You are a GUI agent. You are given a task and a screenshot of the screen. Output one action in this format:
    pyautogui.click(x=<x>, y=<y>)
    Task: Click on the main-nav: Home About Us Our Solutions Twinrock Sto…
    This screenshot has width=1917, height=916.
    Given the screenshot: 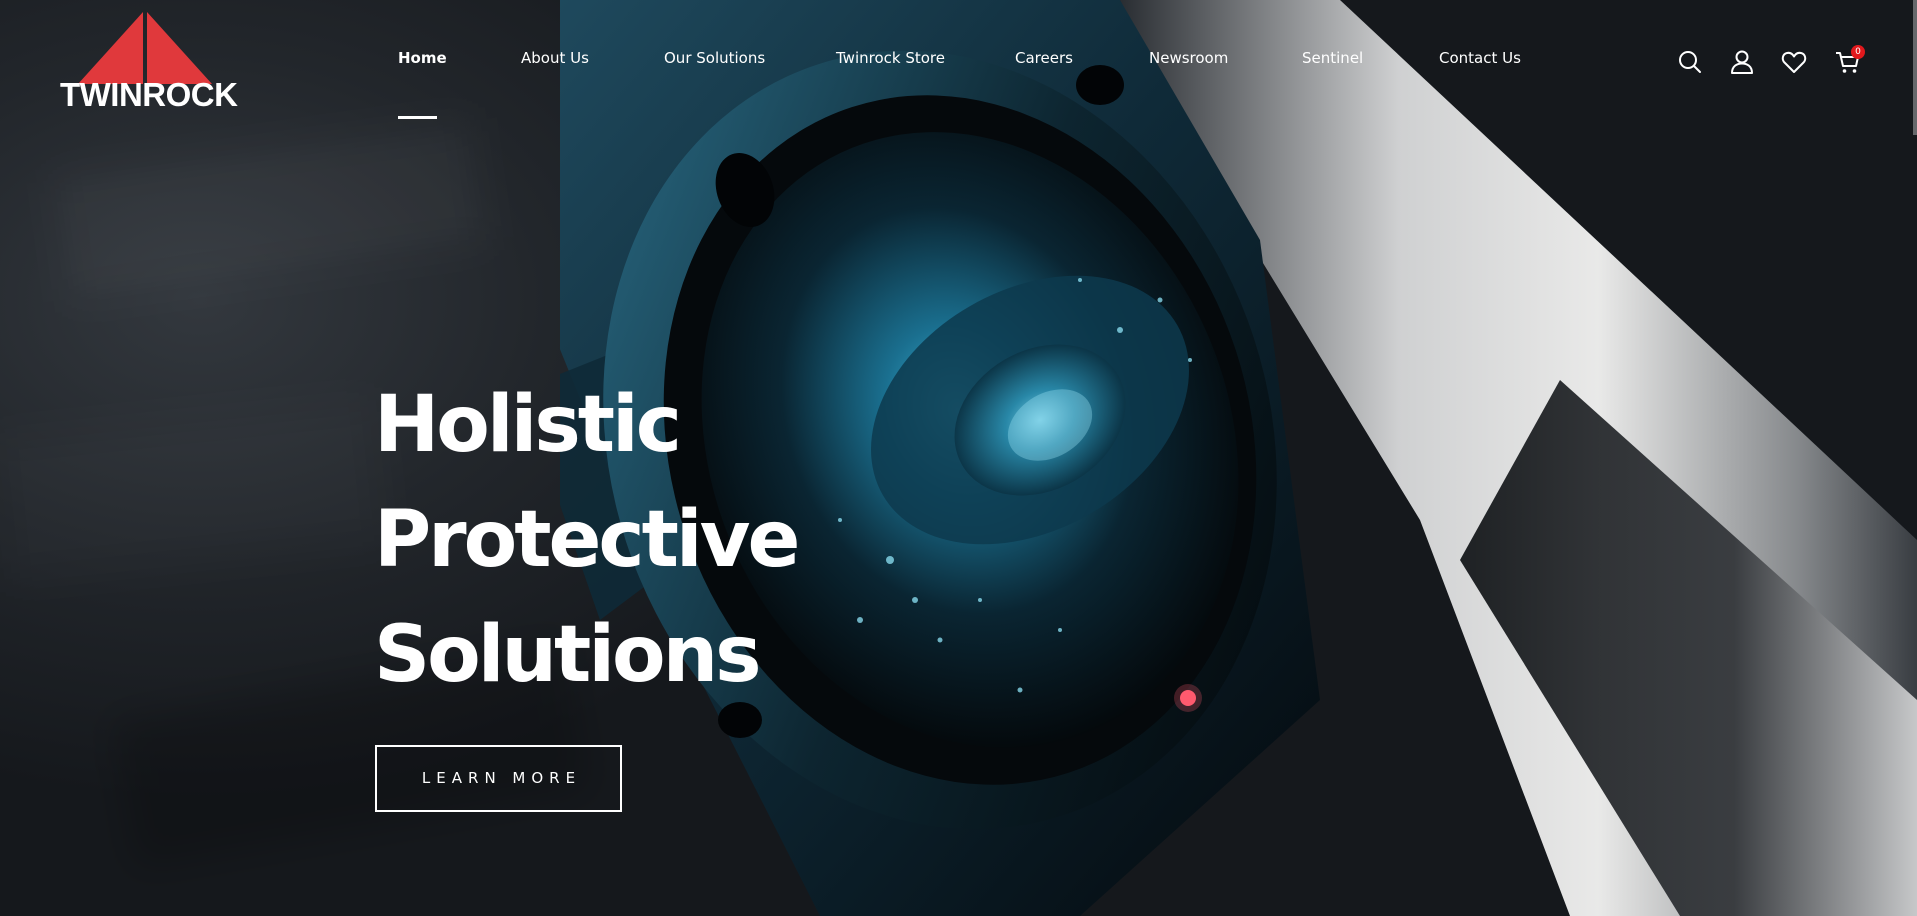 What is the action you would take?
    pyautogui.click(x=800, y=65)
    